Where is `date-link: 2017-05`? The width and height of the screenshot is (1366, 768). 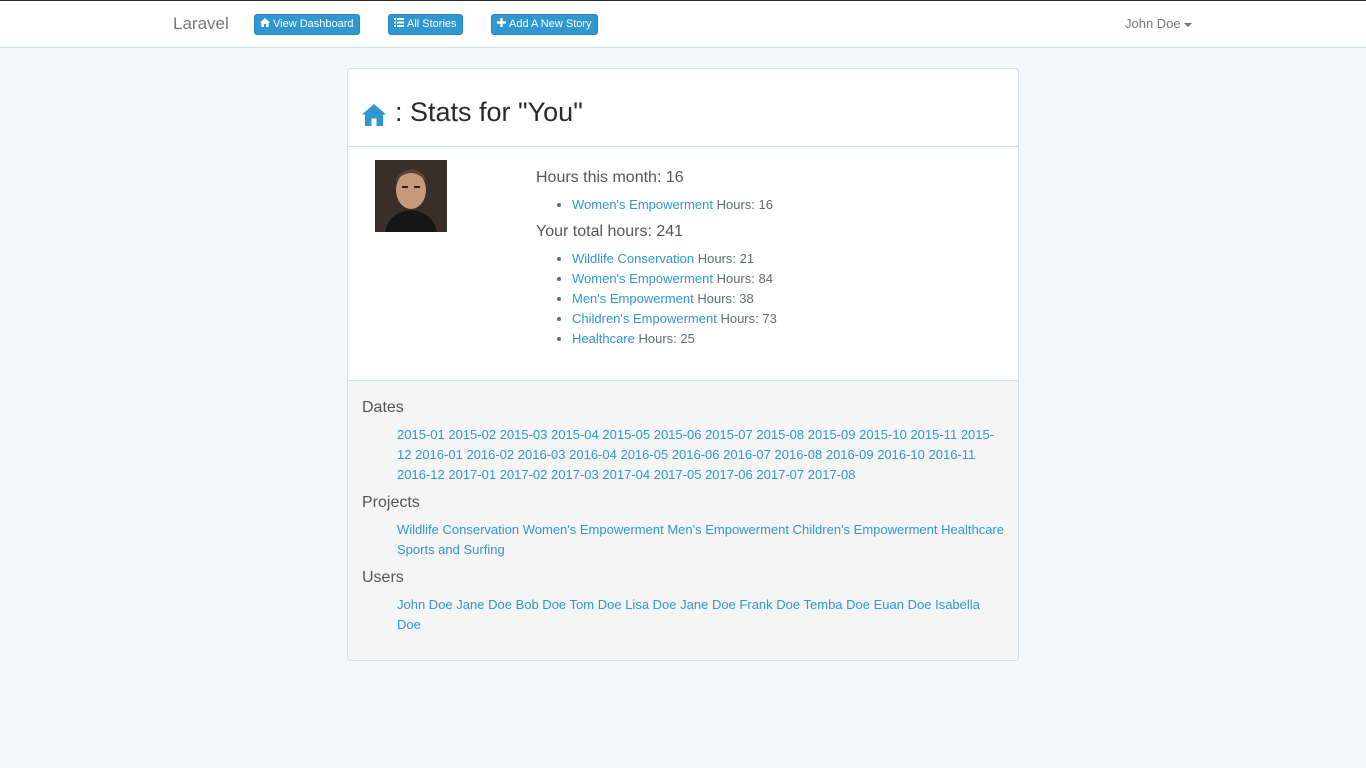
date-link: 2017-05 is located at coordinates (678, 474).